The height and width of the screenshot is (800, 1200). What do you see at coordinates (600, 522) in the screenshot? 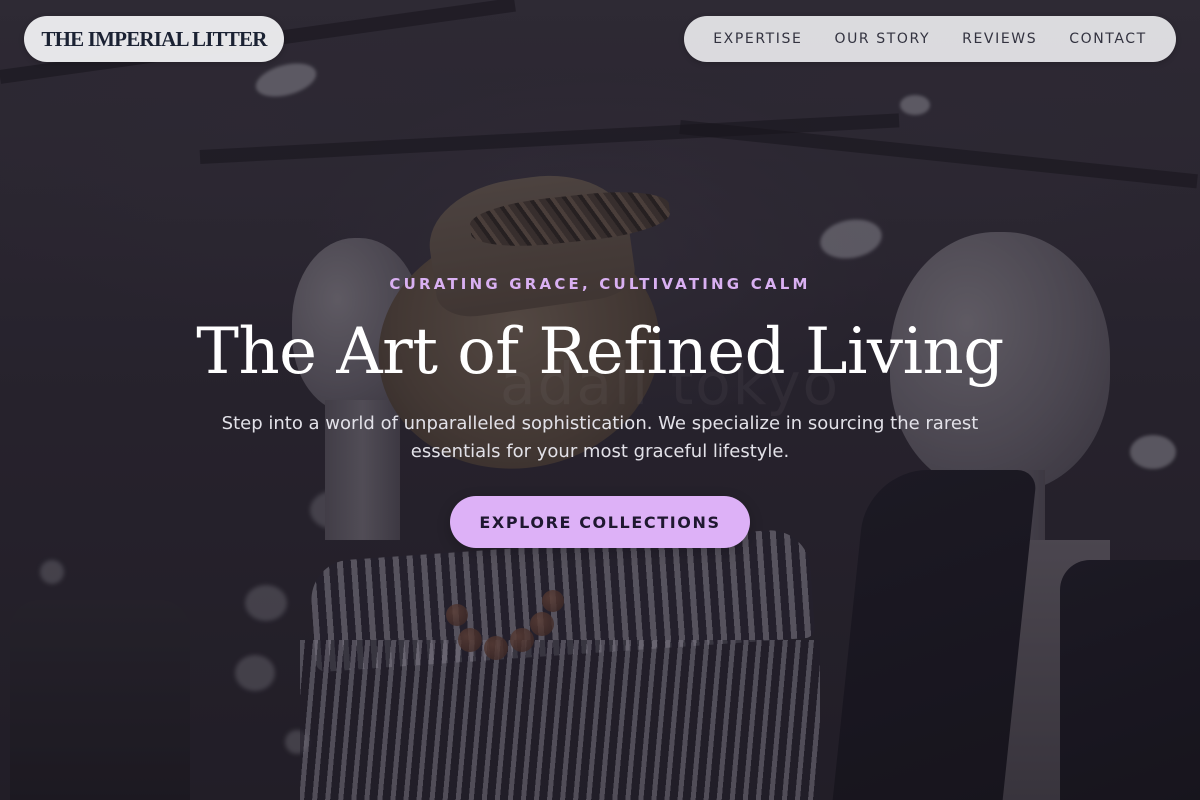
I see `explore-collections-button: EXPLORE COLLECTIONS` at bounding box center [600, 522].